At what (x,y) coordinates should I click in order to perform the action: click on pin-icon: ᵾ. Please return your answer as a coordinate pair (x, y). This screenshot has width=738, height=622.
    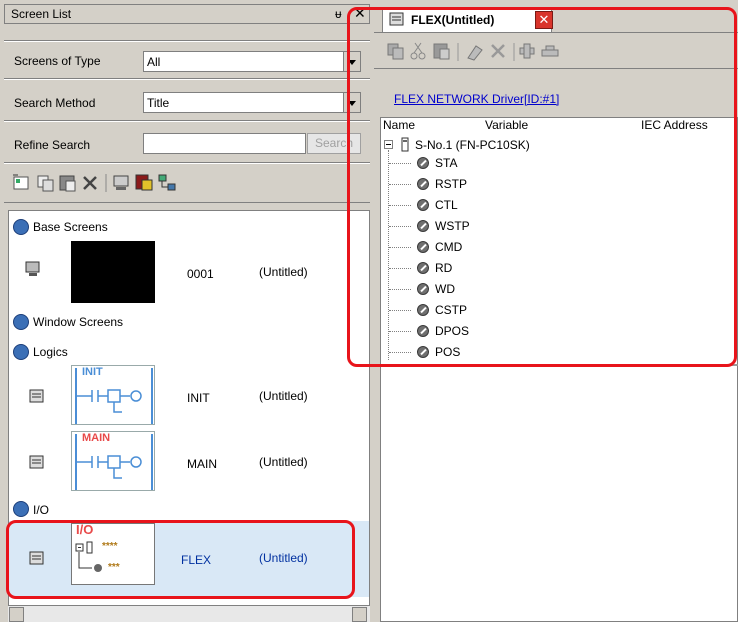
    Looking at the image, I should click on (338, 14).